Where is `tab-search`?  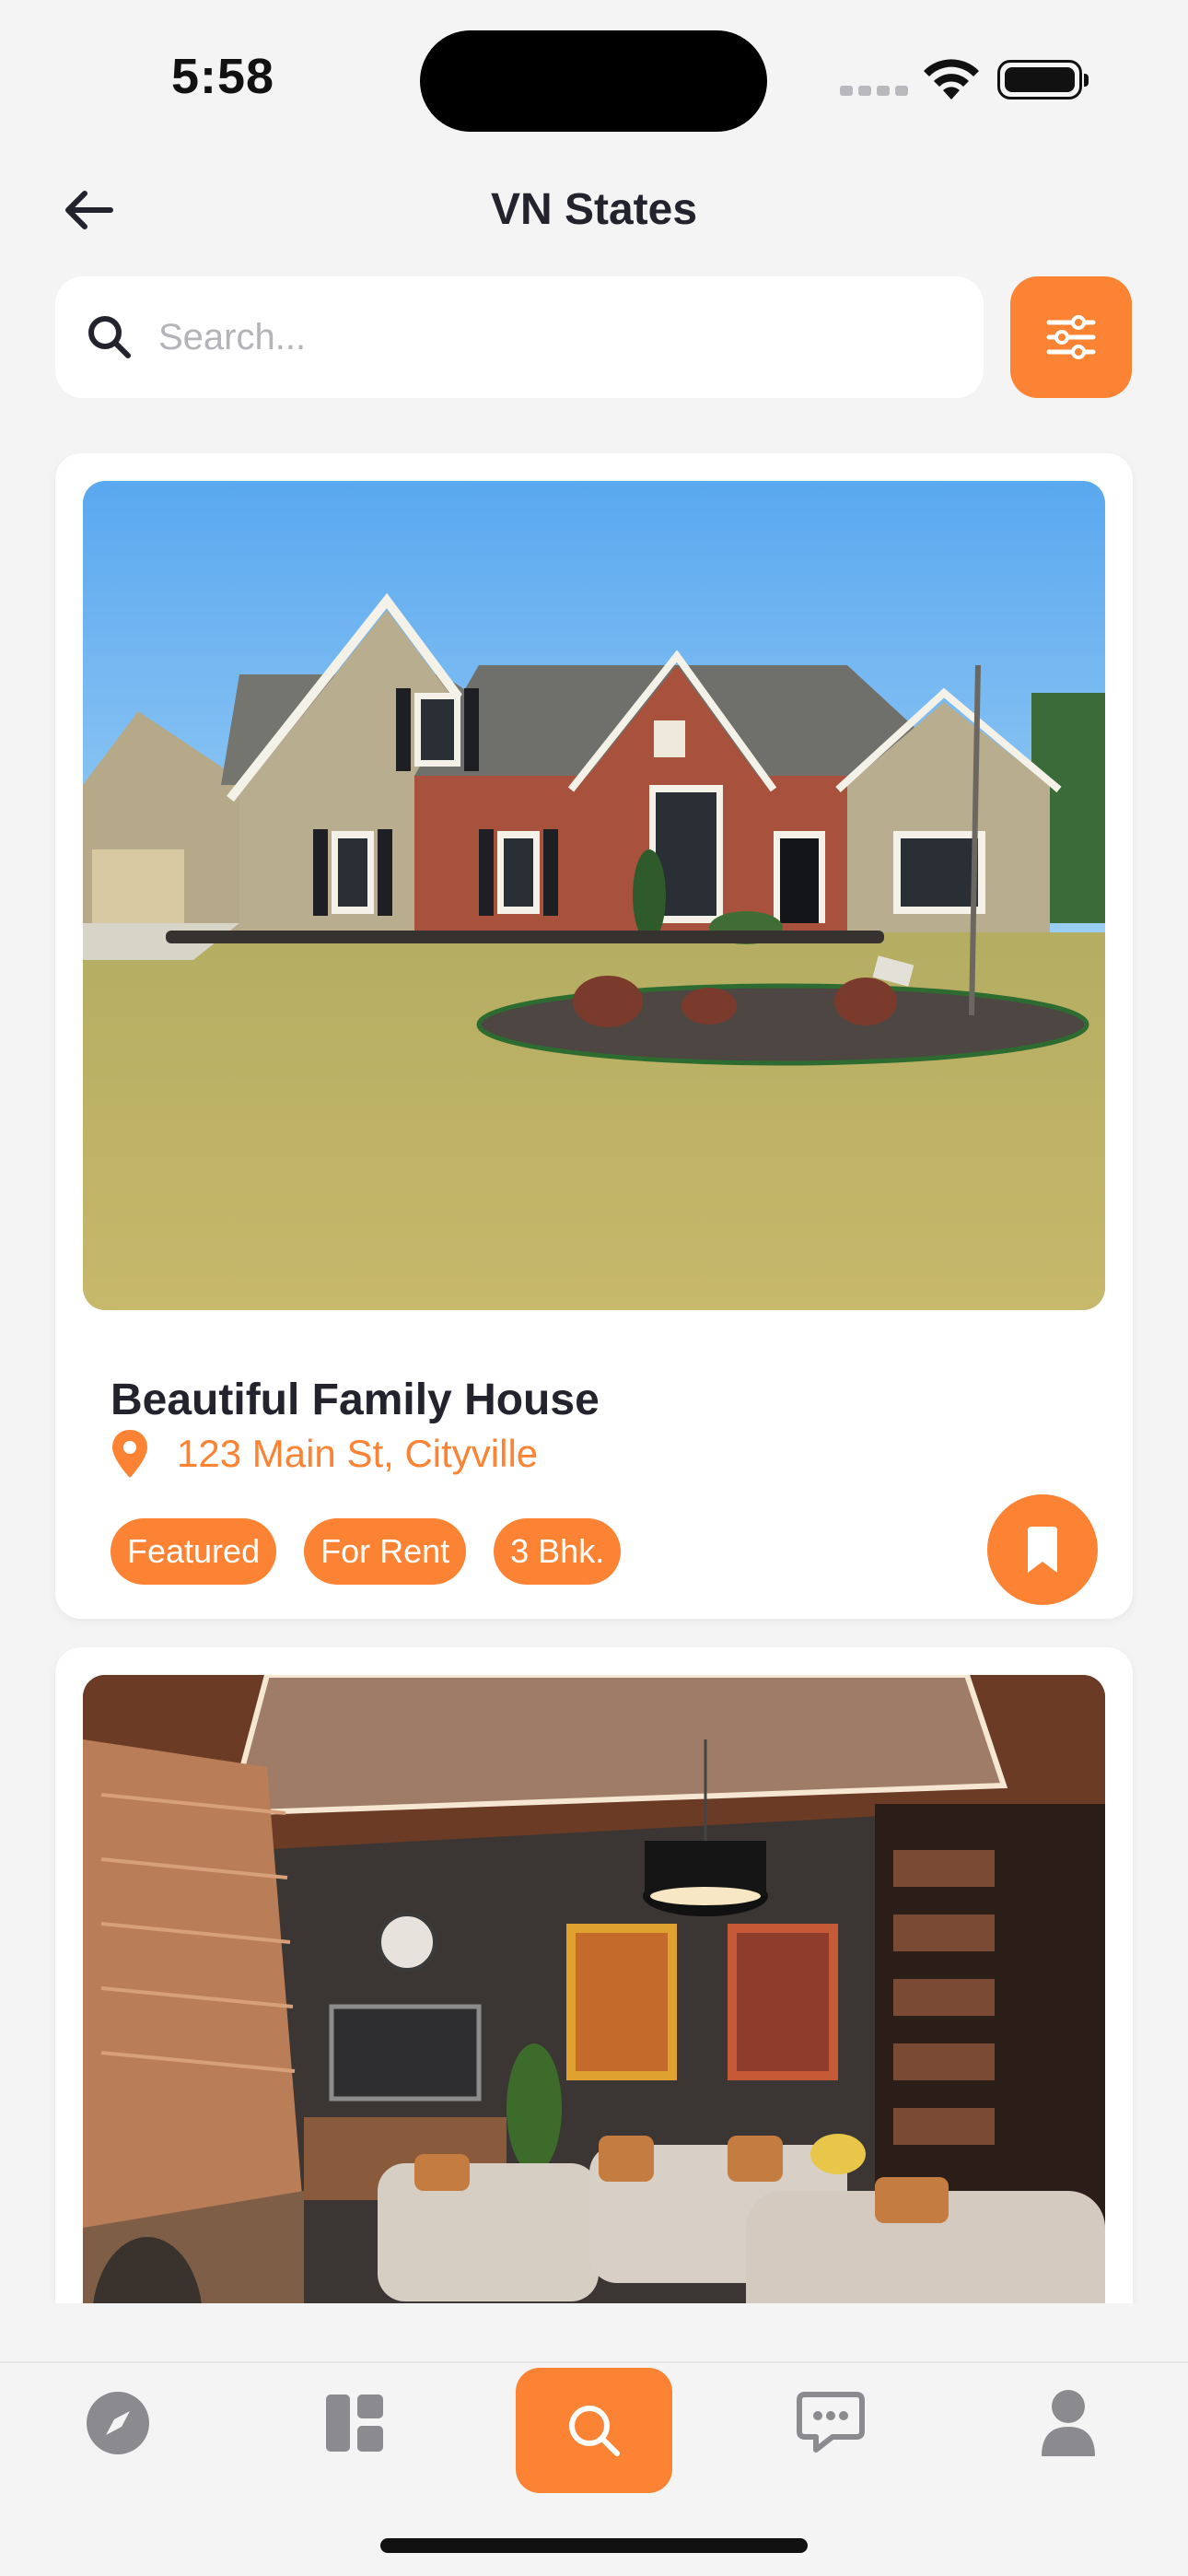
tab-search is located at coordinates (594, 2430).